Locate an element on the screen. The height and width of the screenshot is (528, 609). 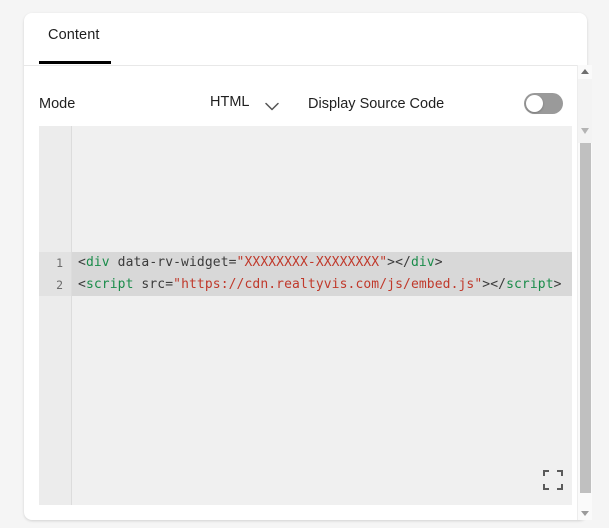
mode-select-value: HTML is located at coordinates (230, 102).